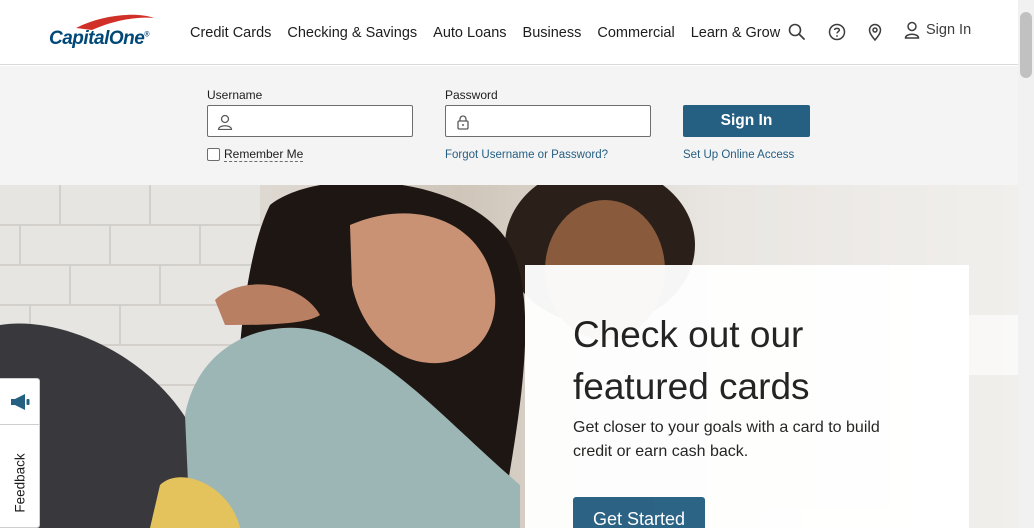  Describe the element at coordinates (797, 32) in the screenshot. I see `search-icon` at that location.